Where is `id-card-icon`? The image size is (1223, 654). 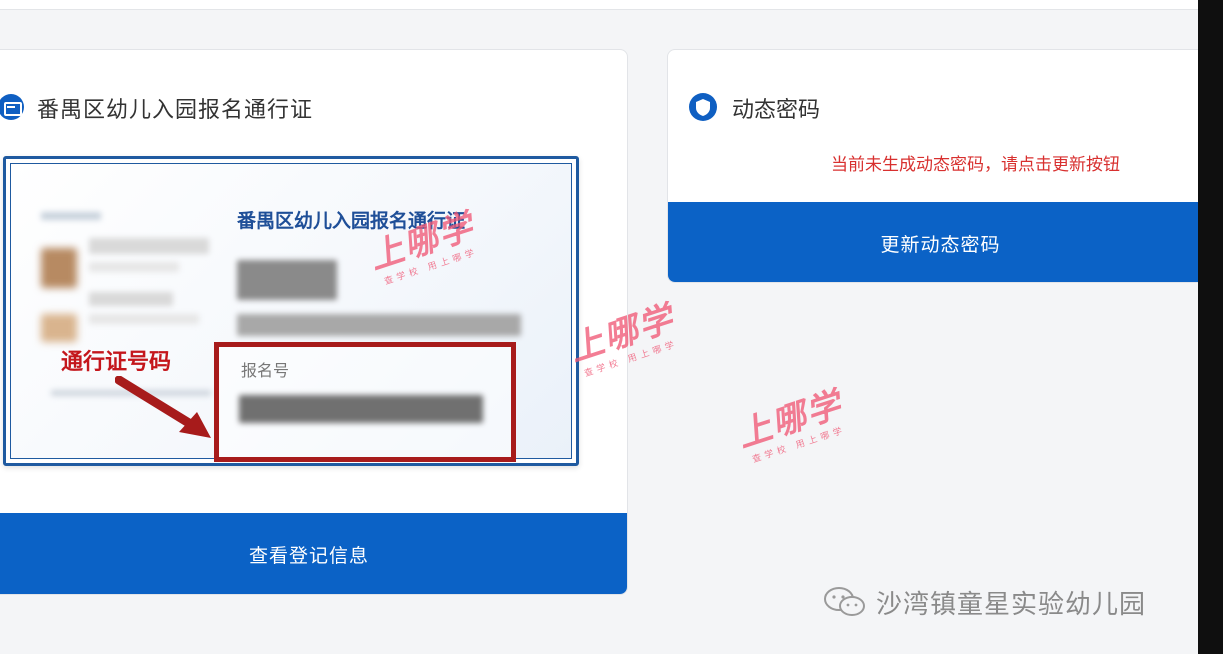 id-card-icon is located at coordinates (12, 107).